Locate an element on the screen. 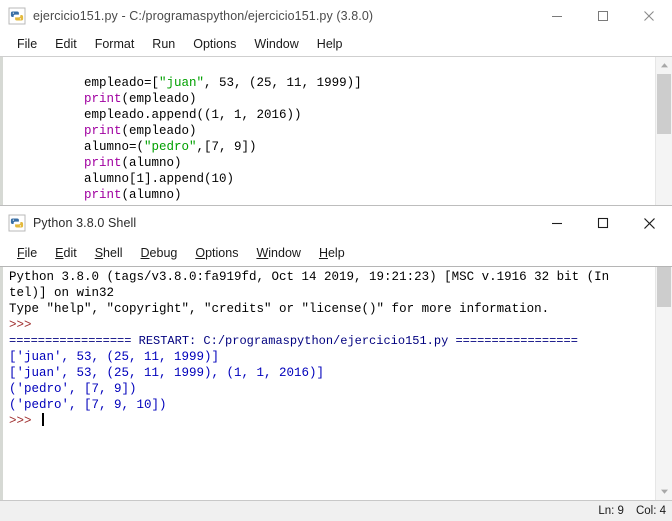  editor-scroll-thumb is located at coordinates (664, 104).